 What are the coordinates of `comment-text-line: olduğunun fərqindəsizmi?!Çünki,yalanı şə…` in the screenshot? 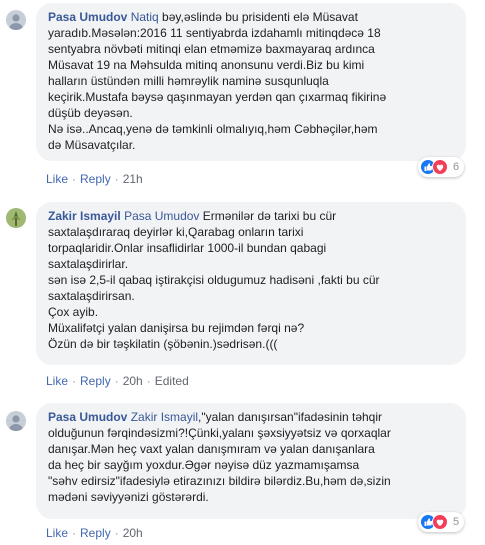 It's located at (219, 433).